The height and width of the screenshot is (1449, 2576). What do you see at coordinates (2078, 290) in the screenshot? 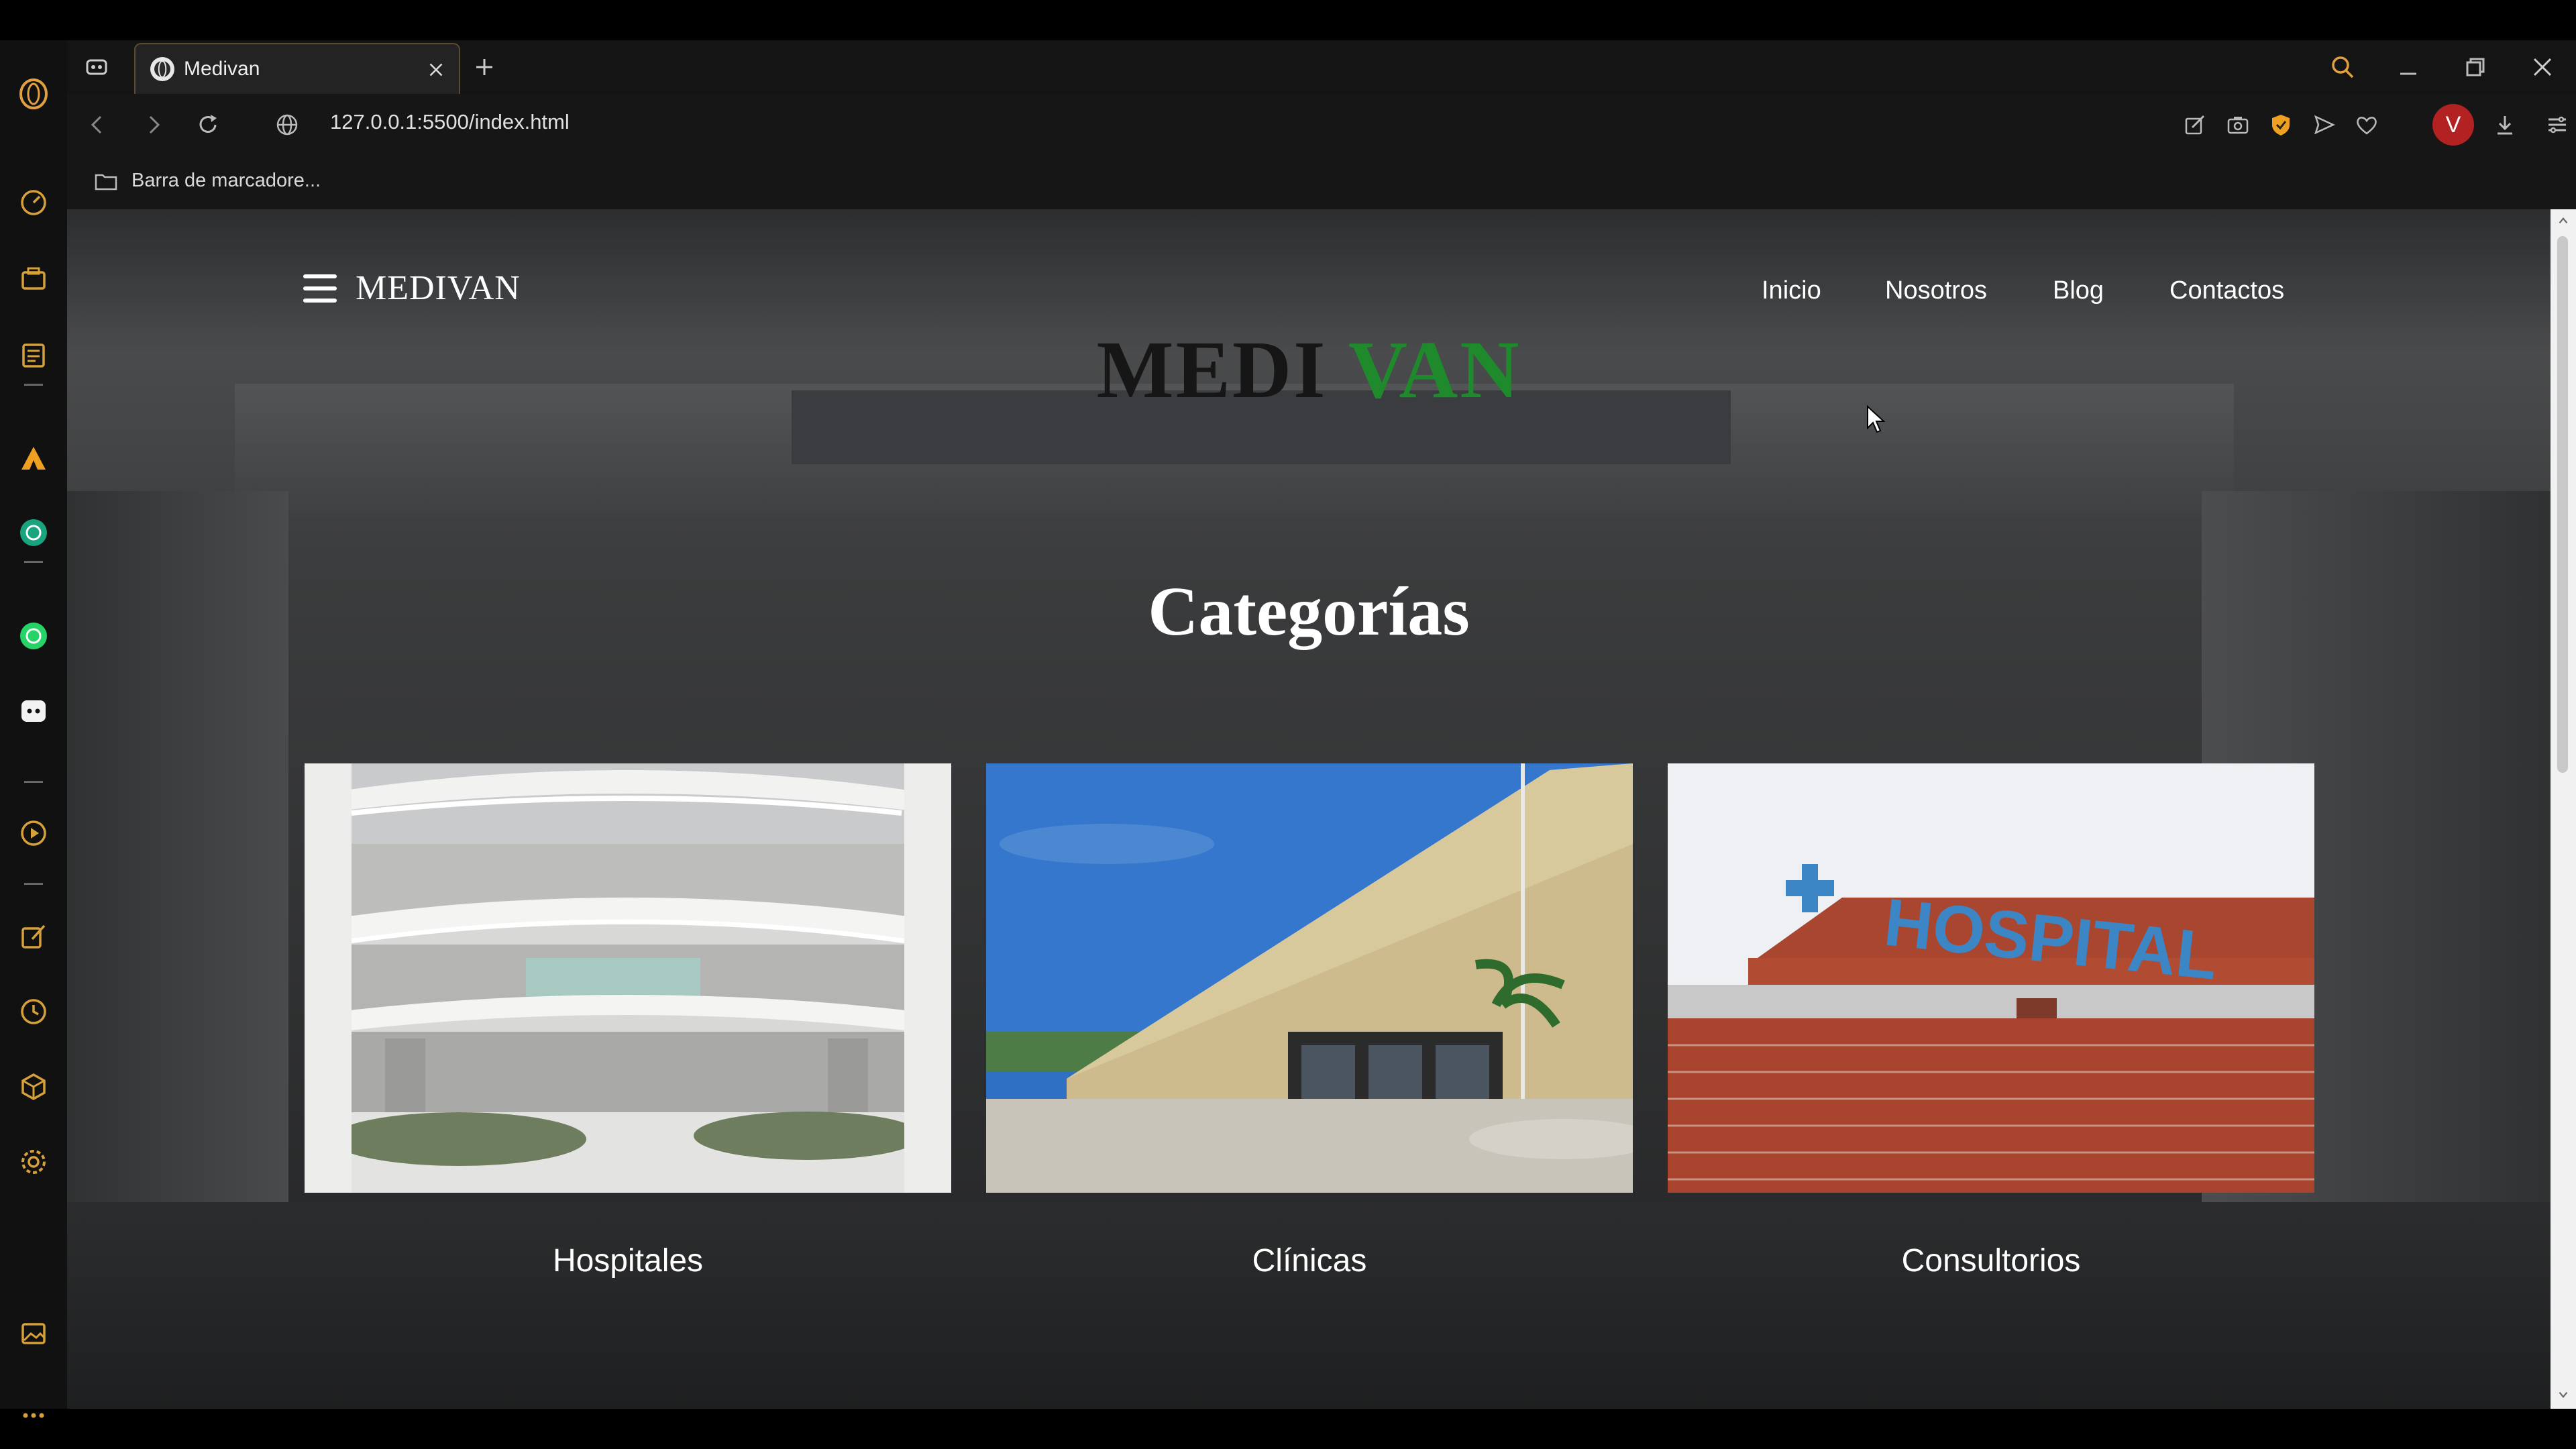
I see `nav-link-blog: Blog` at bounding box center [2078, 290].